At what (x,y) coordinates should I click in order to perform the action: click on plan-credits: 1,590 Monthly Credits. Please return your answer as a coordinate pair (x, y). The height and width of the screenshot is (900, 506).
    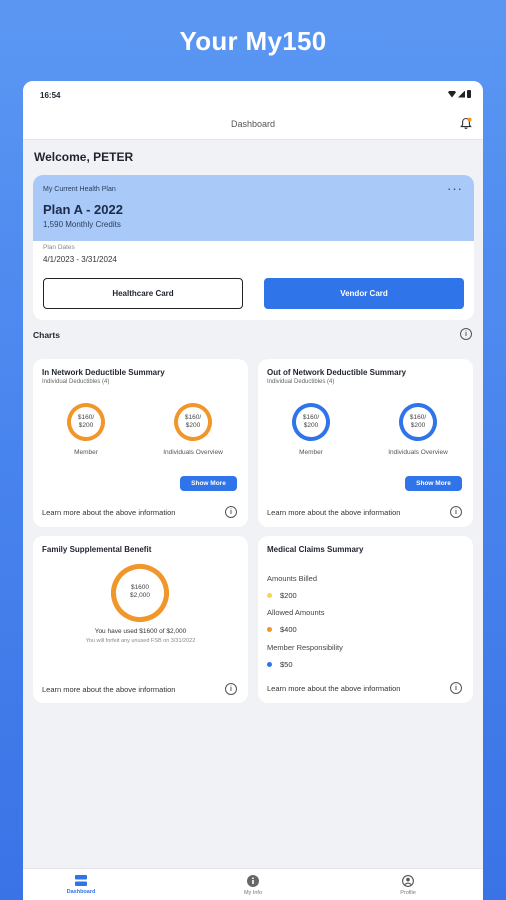
    Looking at the image, I should click on (82, 224).